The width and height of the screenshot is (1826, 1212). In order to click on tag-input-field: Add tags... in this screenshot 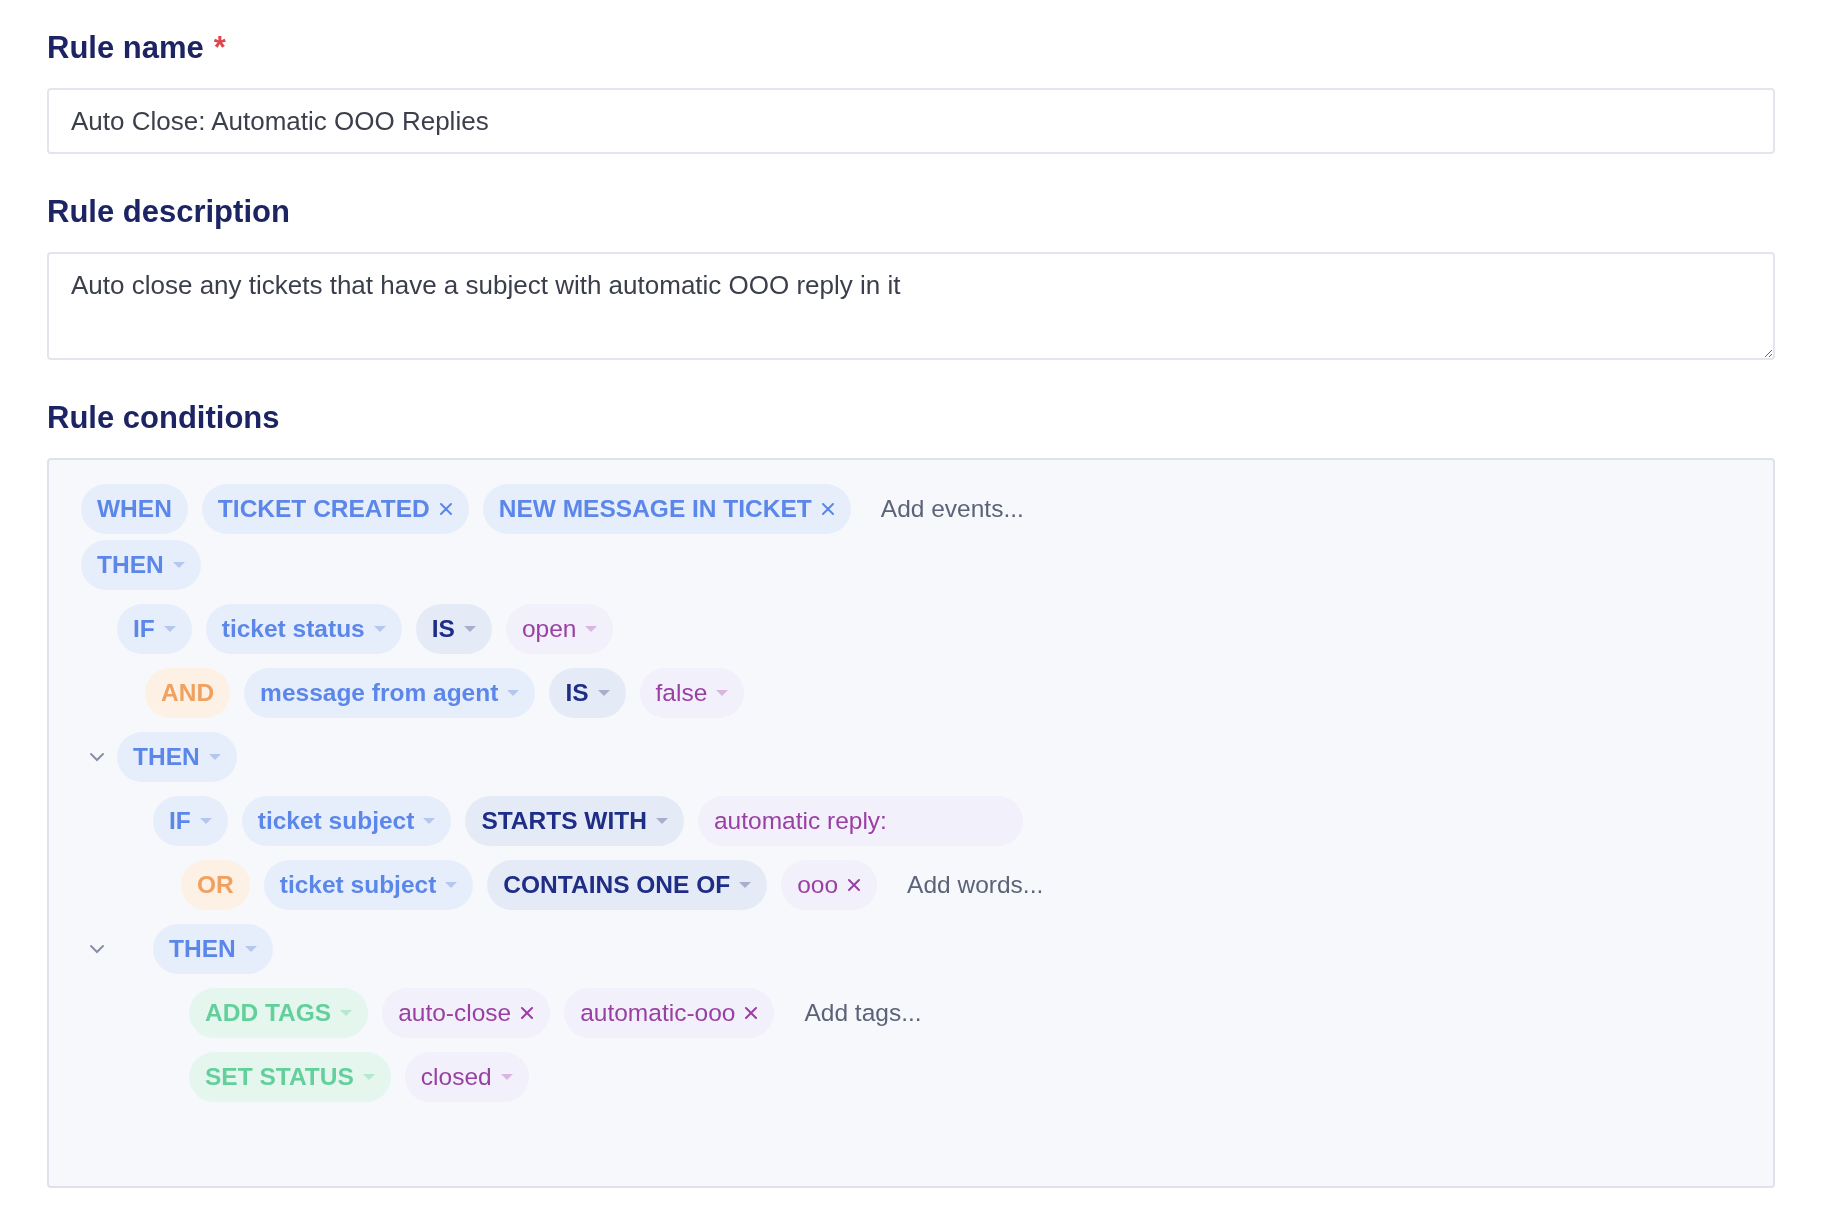, I will do `click(894, 1013)`.